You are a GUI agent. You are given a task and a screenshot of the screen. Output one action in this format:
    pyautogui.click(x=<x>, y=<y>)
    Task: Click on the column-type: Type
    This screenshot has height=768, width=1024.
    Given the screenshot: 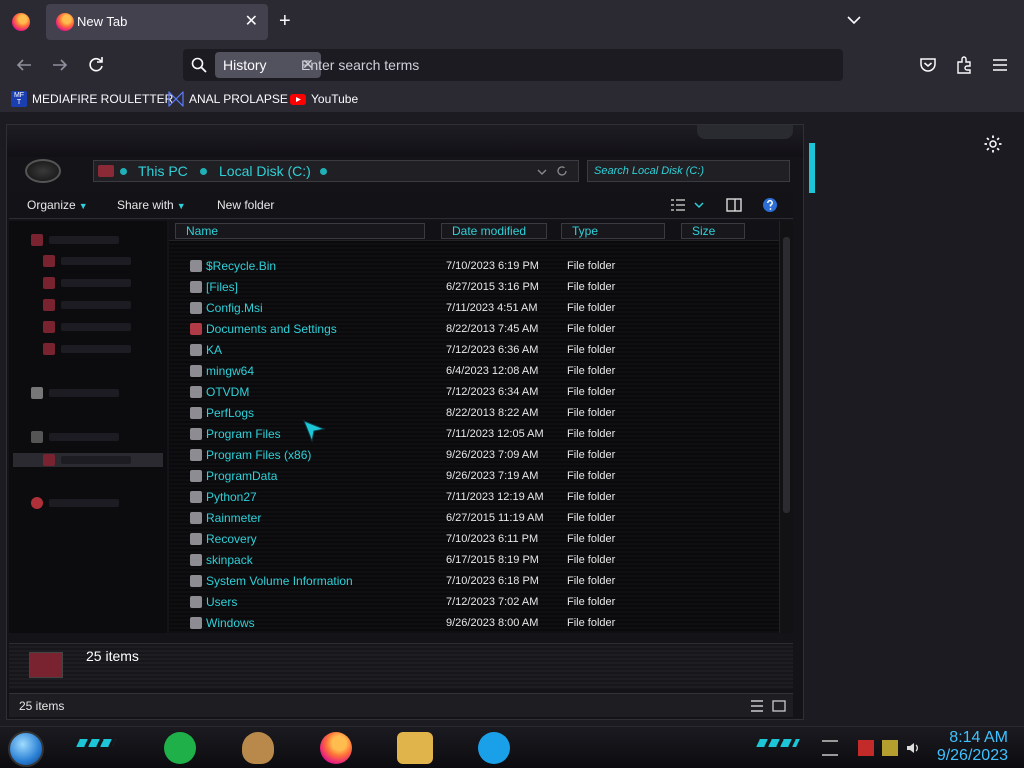 What is the action you would take?
    pyautogui.click(x=613, y=231)
    